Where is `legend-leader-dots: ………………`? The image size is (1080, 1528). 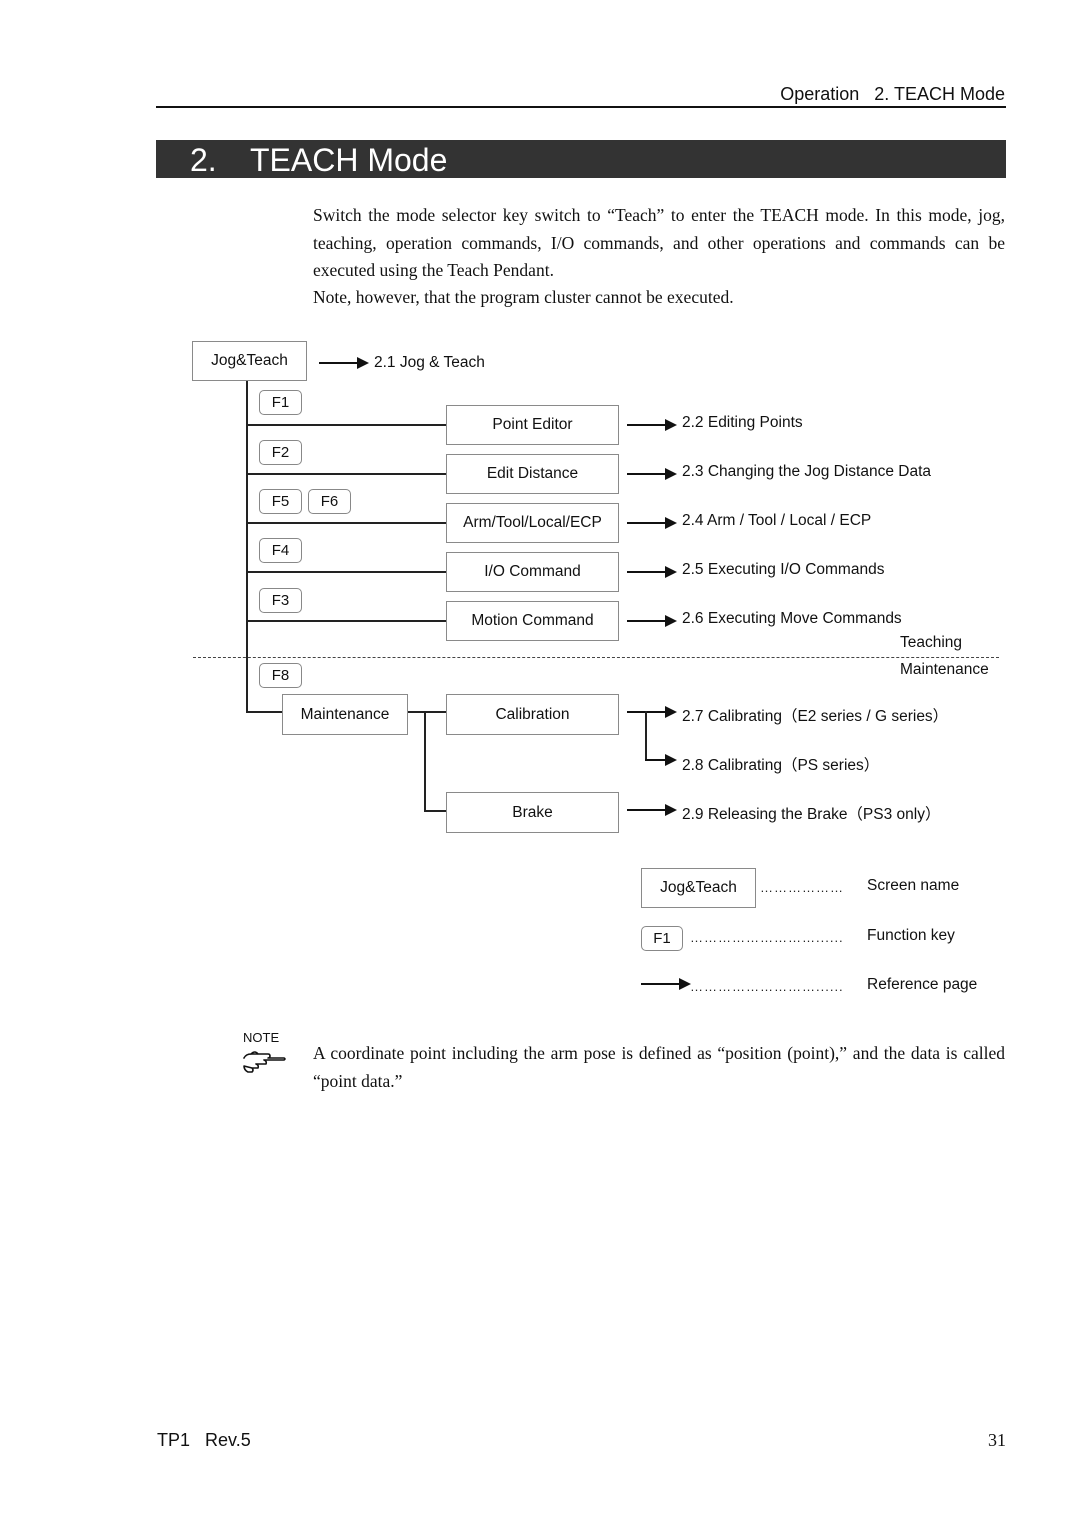
legend-leader-dots: ……………… is located at coordinates (802, 887).